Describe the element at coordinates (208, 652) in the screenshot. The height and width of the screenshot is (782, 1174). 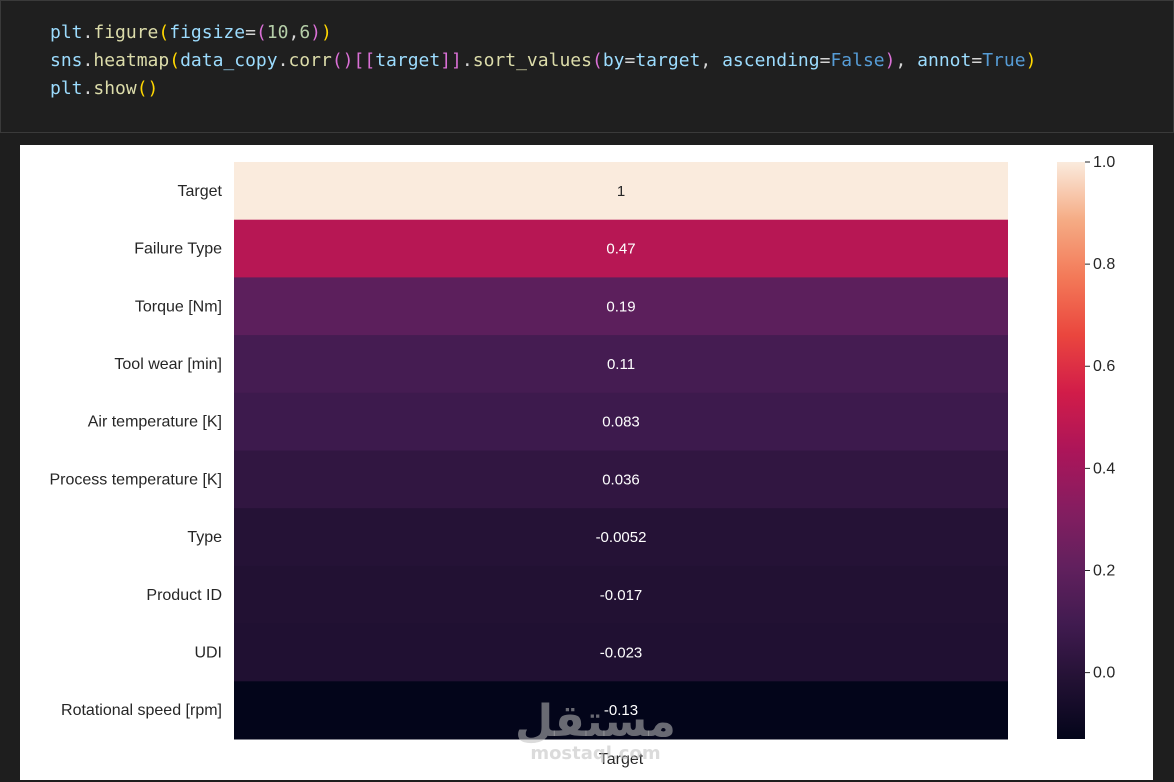
I see `row-label: UDI` at that location.